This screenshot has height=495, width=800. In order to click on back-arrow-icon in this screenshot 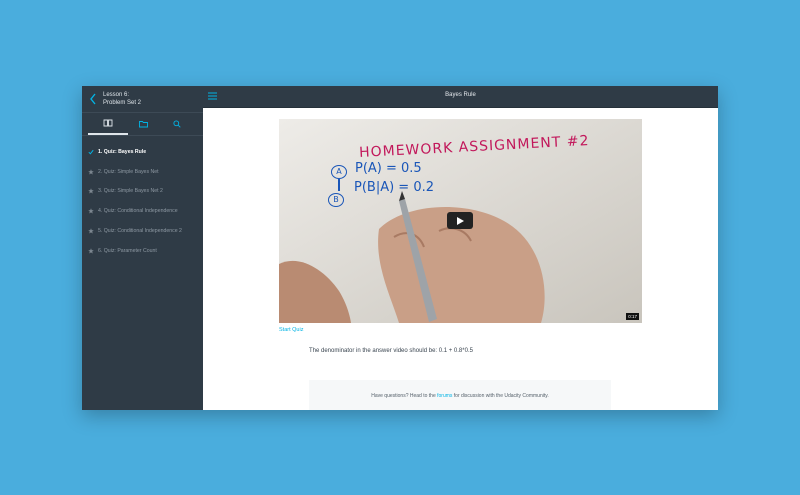, I will do `click(93, 99)`.